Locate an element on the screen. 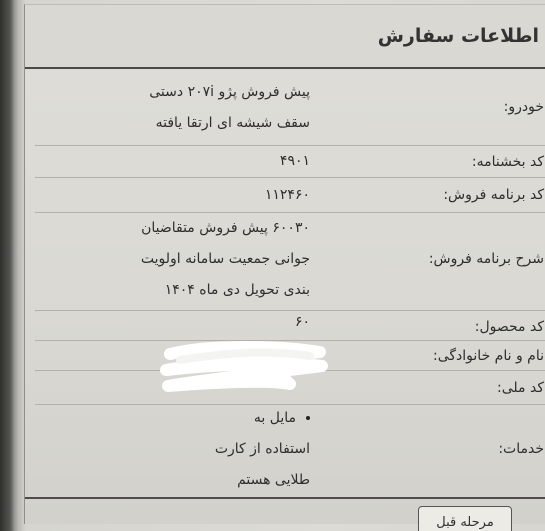 The height and width of the screenshot is (531, 545). label-sales-program-description: شرح برنامه فروش: is located at coordinates (486, 259).